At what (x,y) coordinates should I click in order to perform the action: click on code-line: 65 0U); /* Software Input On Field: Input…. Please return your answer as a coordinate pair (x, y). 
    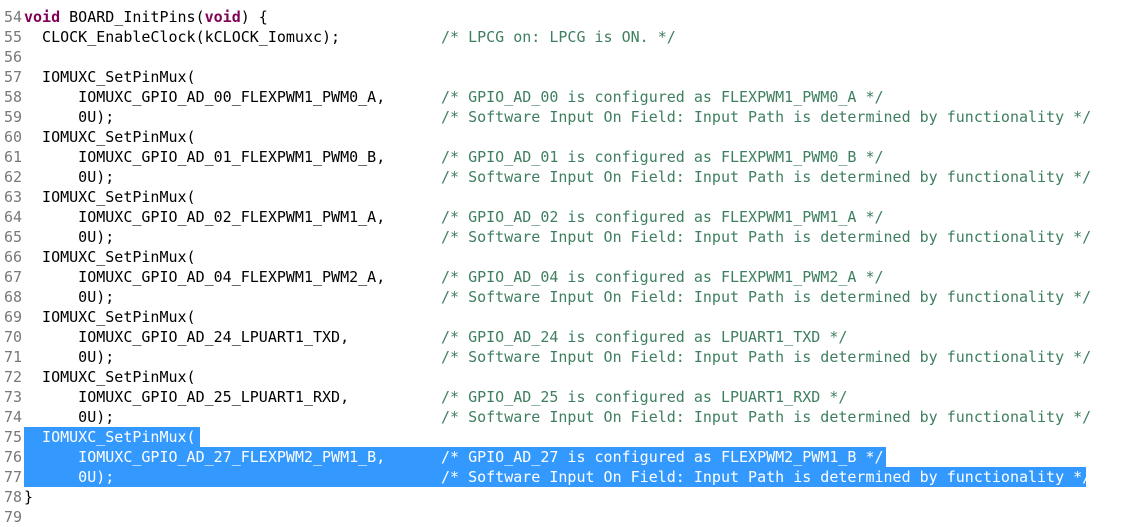
    Looking at the image, I should click on (568, 237).